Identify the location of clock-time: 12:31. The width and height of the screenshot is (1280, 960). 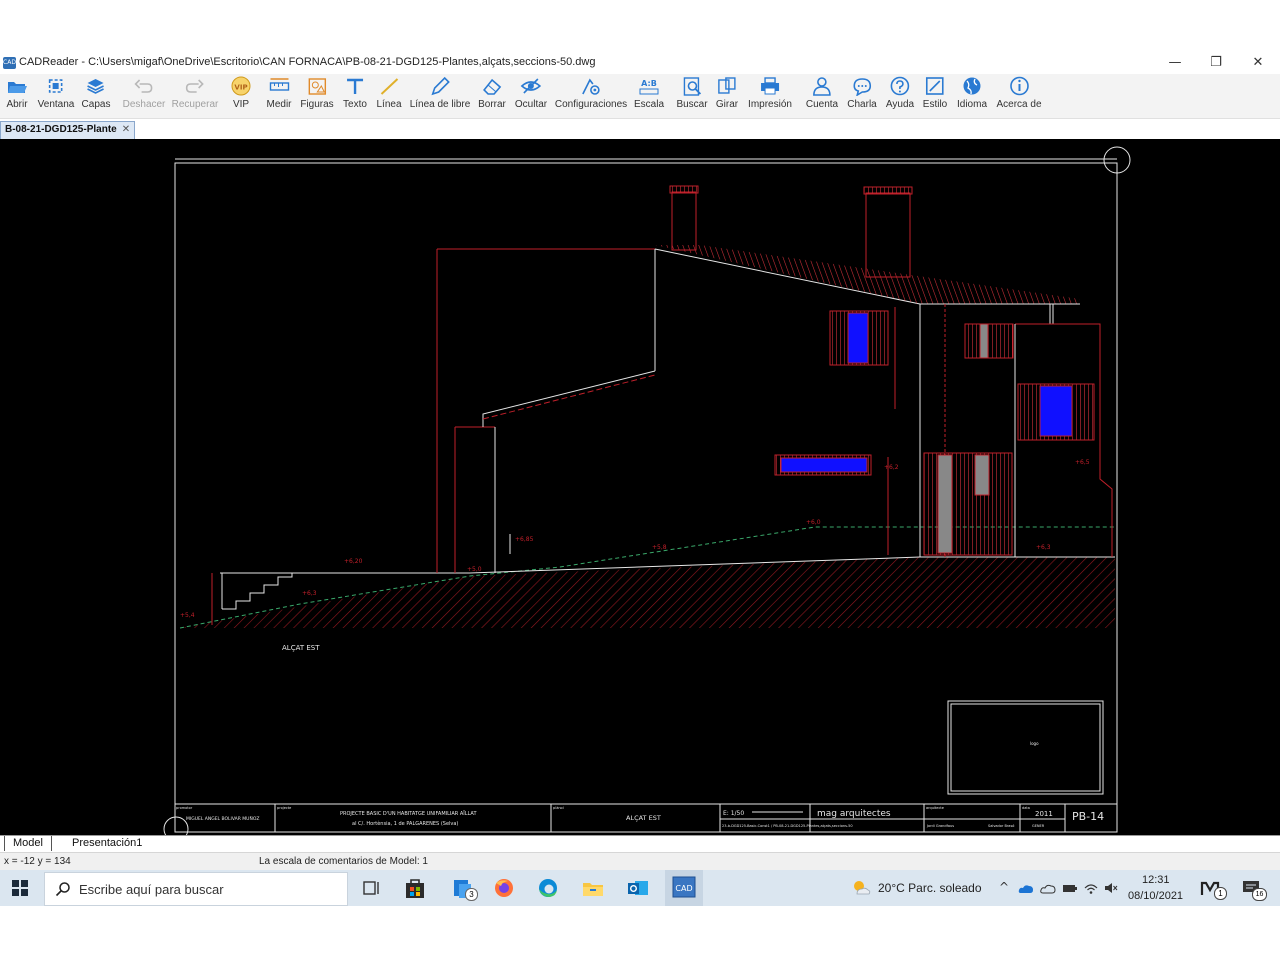
(1156, 880).